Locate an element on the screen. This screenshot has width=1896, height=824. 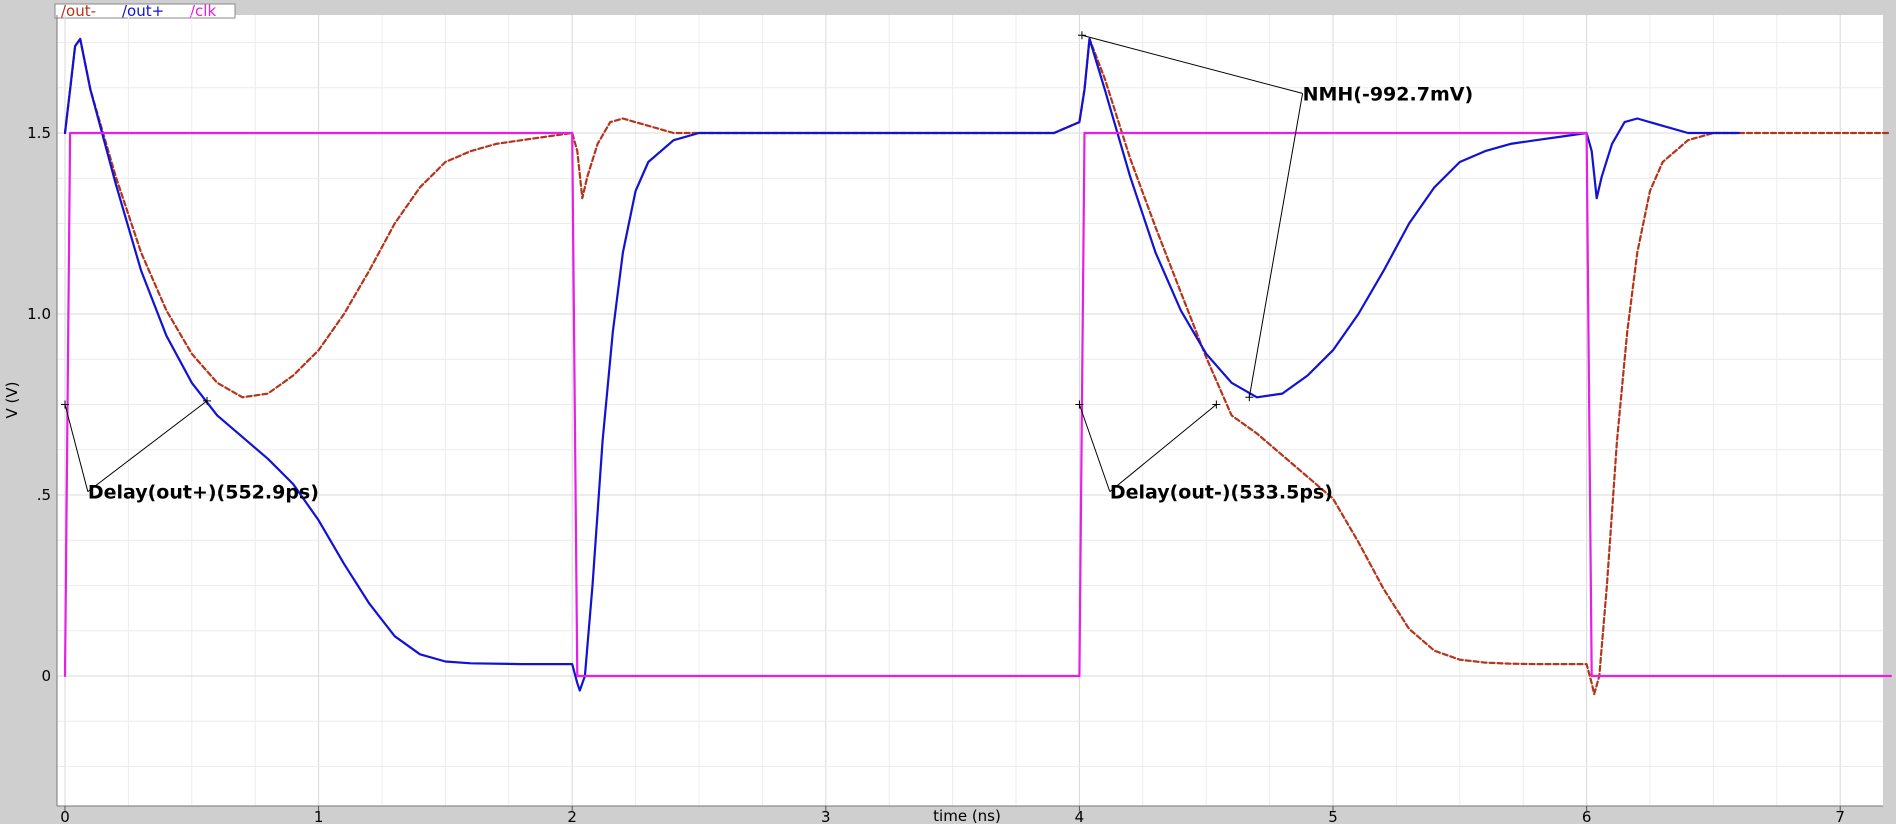
legend-tab: /out- /out+ /clk is located at coordinates (145, 11).